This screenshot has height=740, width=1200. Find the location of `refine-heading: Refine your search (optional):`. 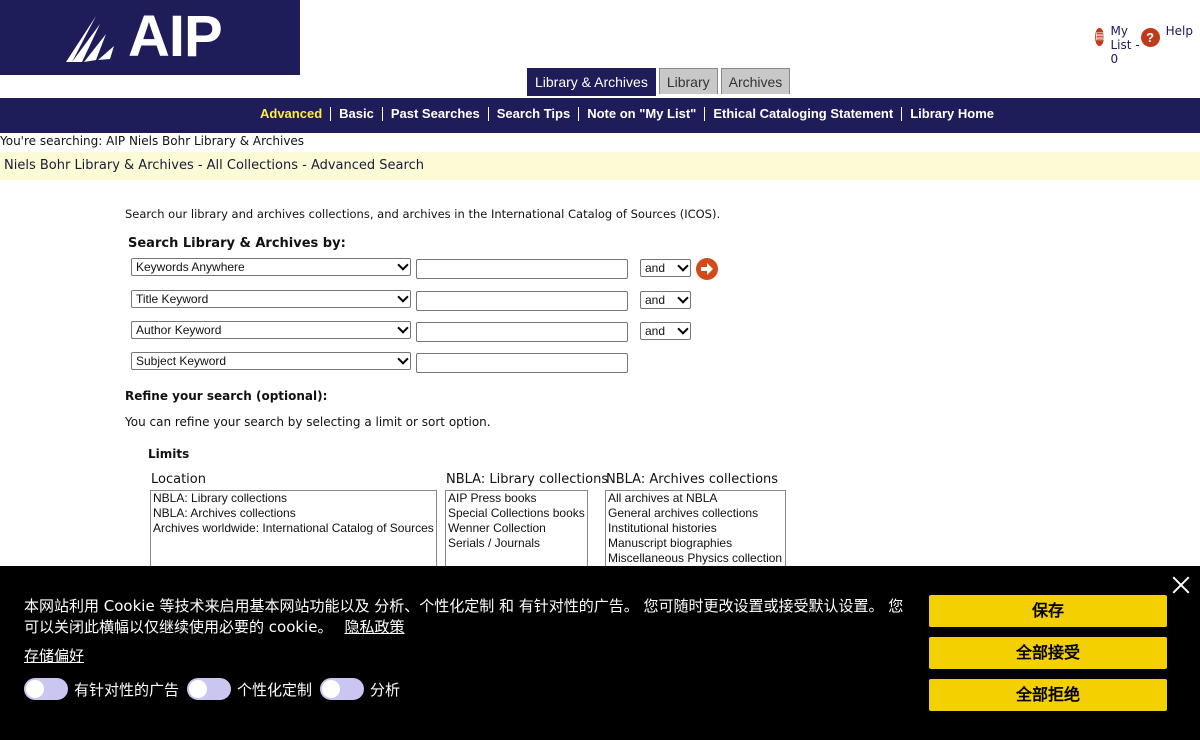

refine-heading: Refine your search (optional): is located at coordinates (226, 396).